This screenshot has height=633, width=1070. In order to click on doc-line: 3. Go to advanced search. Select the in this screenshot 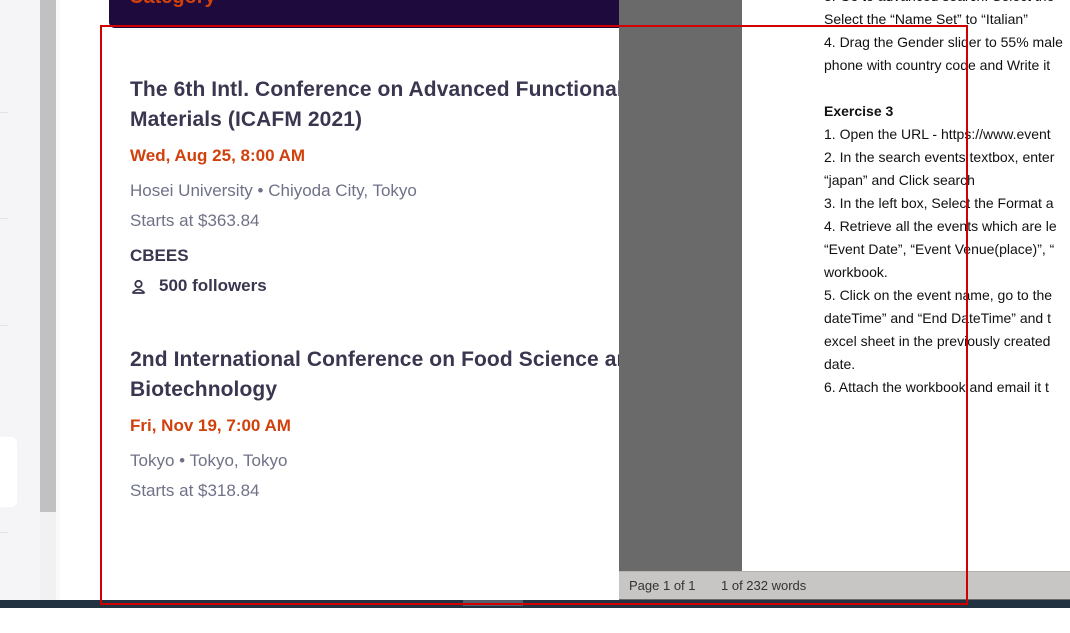, I will do `click(947, 4)`.